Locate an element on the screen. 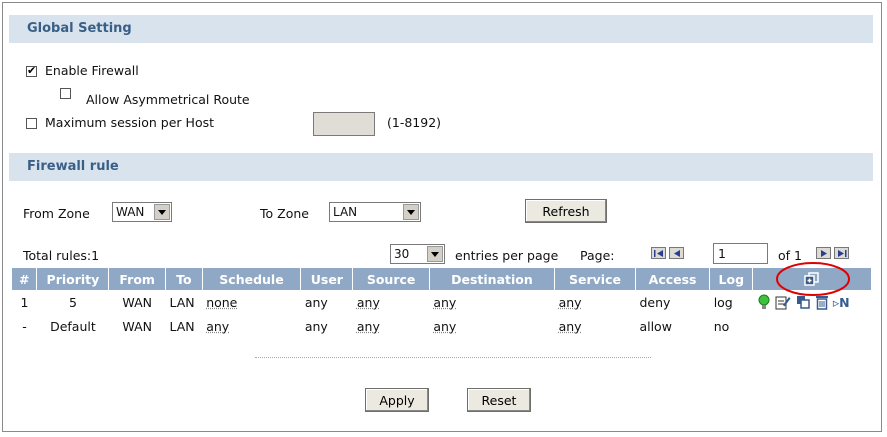 The width and height of the screenshot is (887, 437). cell-log: no is located at coordinates (721, 326).